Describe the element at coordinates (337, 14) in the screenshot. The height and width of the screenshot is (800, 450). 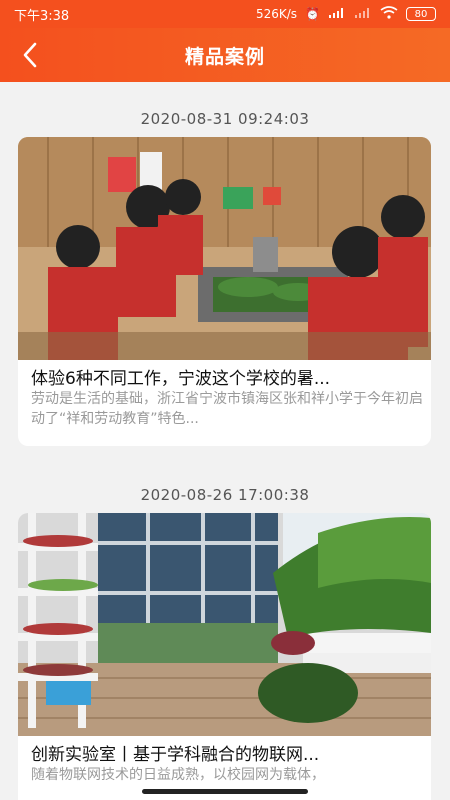
I see `hd-signal-icon` at that location.